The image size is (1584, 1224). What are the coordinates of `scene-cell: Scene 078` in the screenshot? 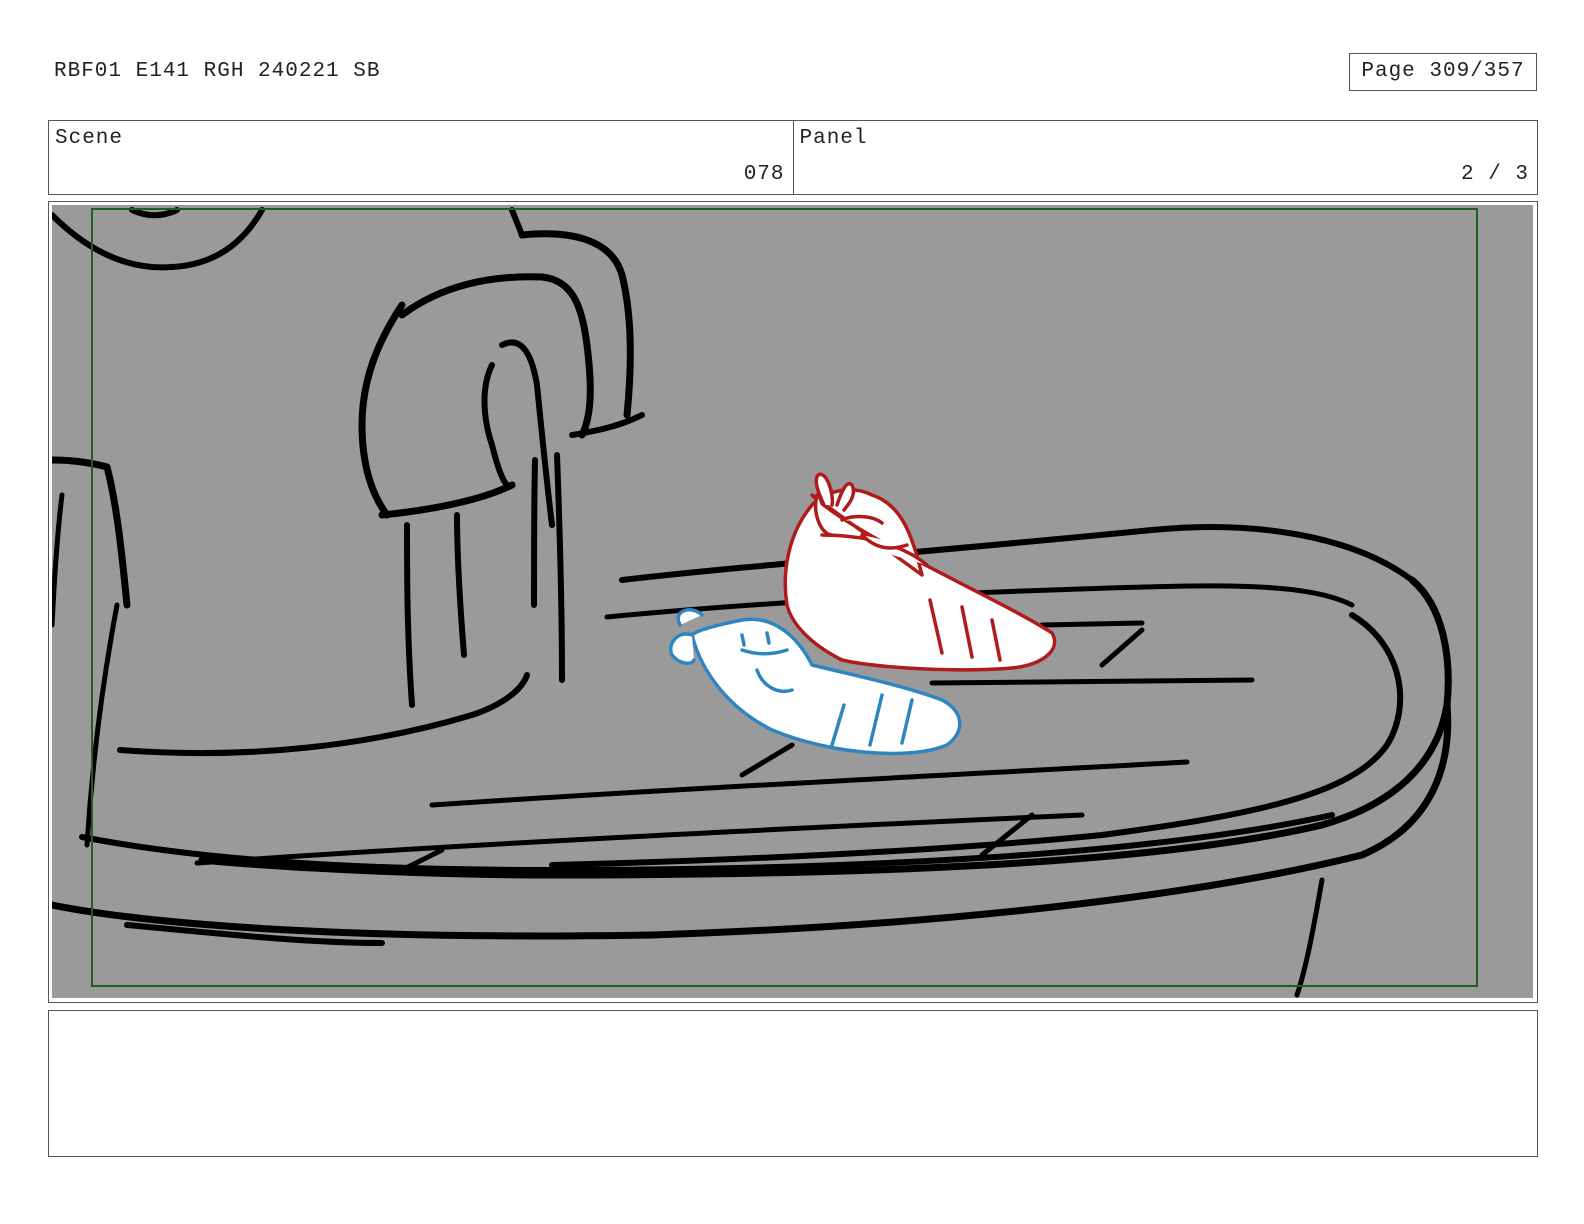 It's located at (421, 157).